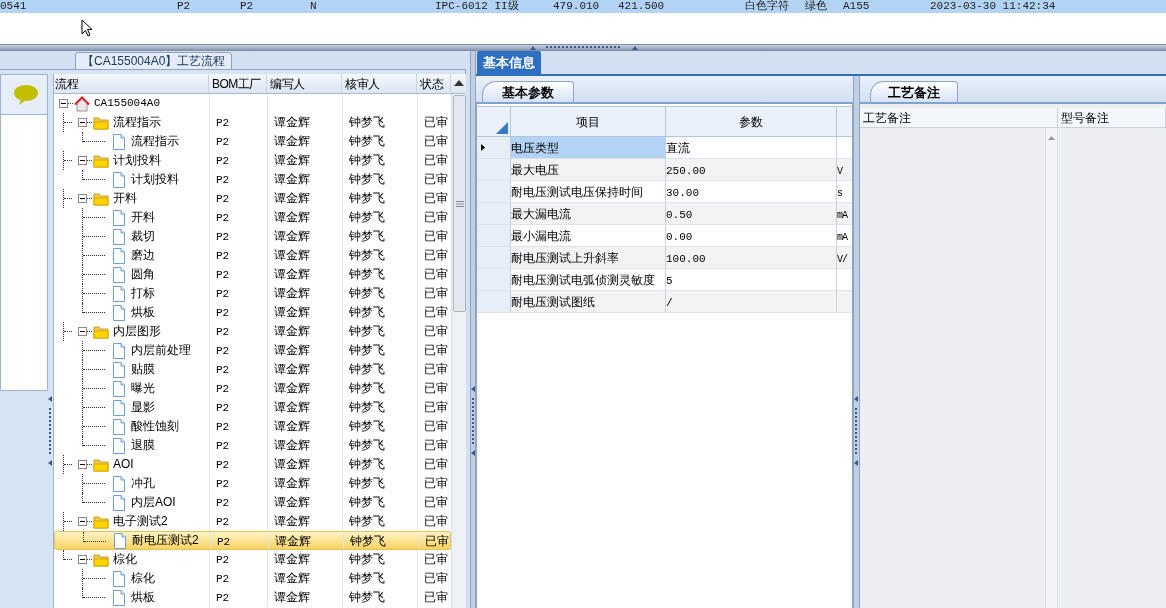 Image resolution: width=1166 pixels, height=608 pixels. What do you see at coordinates (143, 236) in the screenshot?
I see `tree-item: 裁切` at bounding box center [143, 236].